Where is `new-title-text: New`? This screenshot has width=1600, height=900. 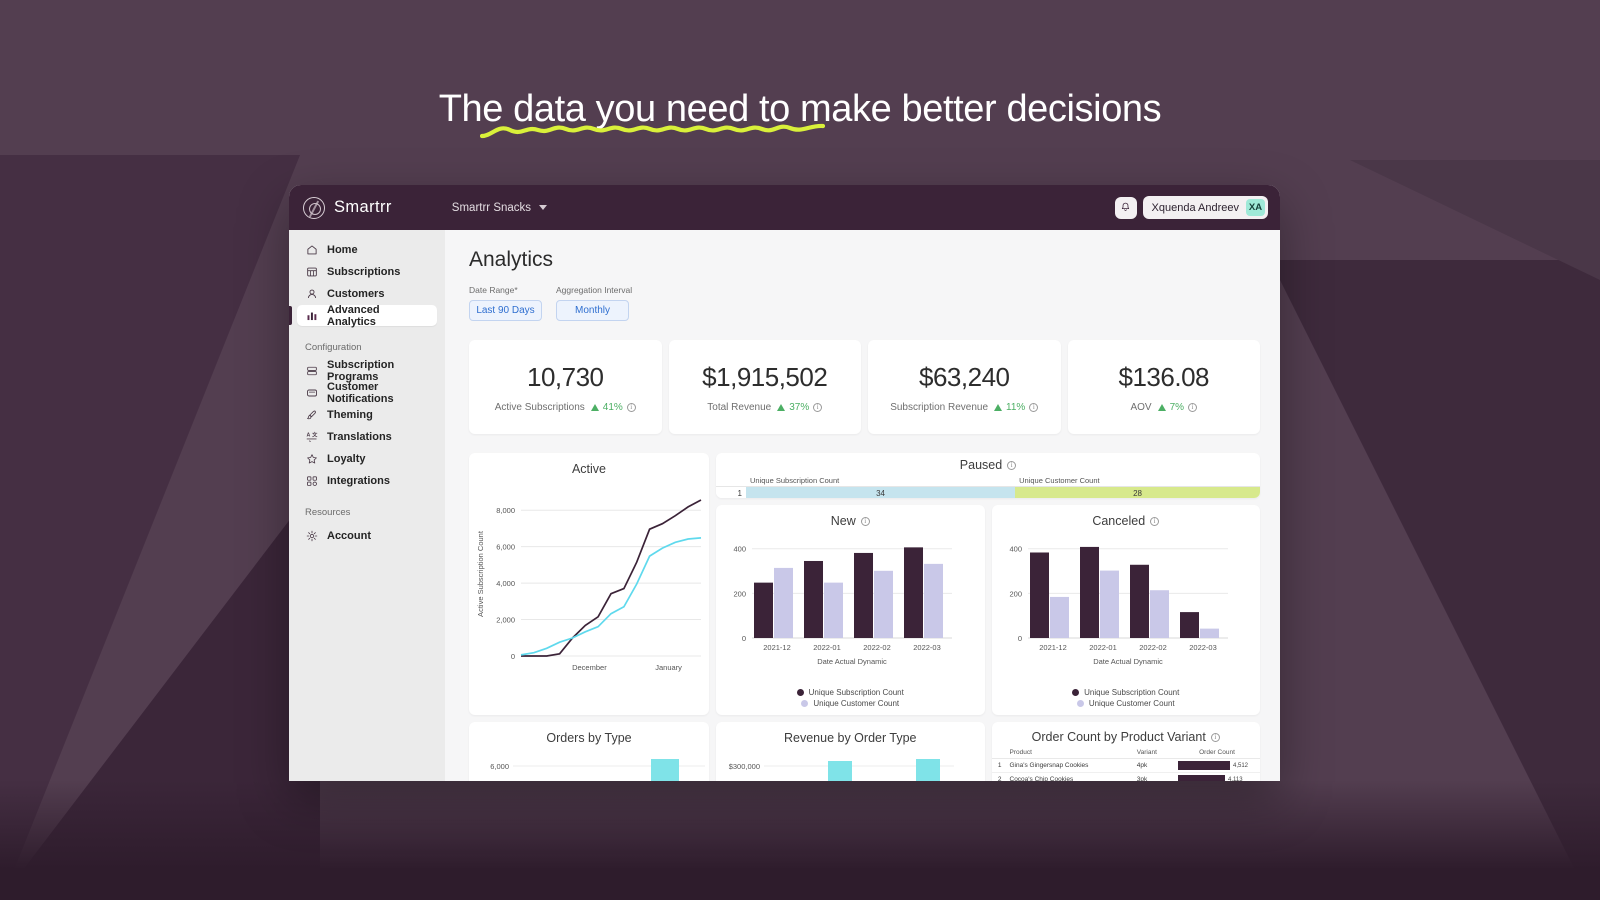 new-title-text: New is located at coordinates (843, 521).